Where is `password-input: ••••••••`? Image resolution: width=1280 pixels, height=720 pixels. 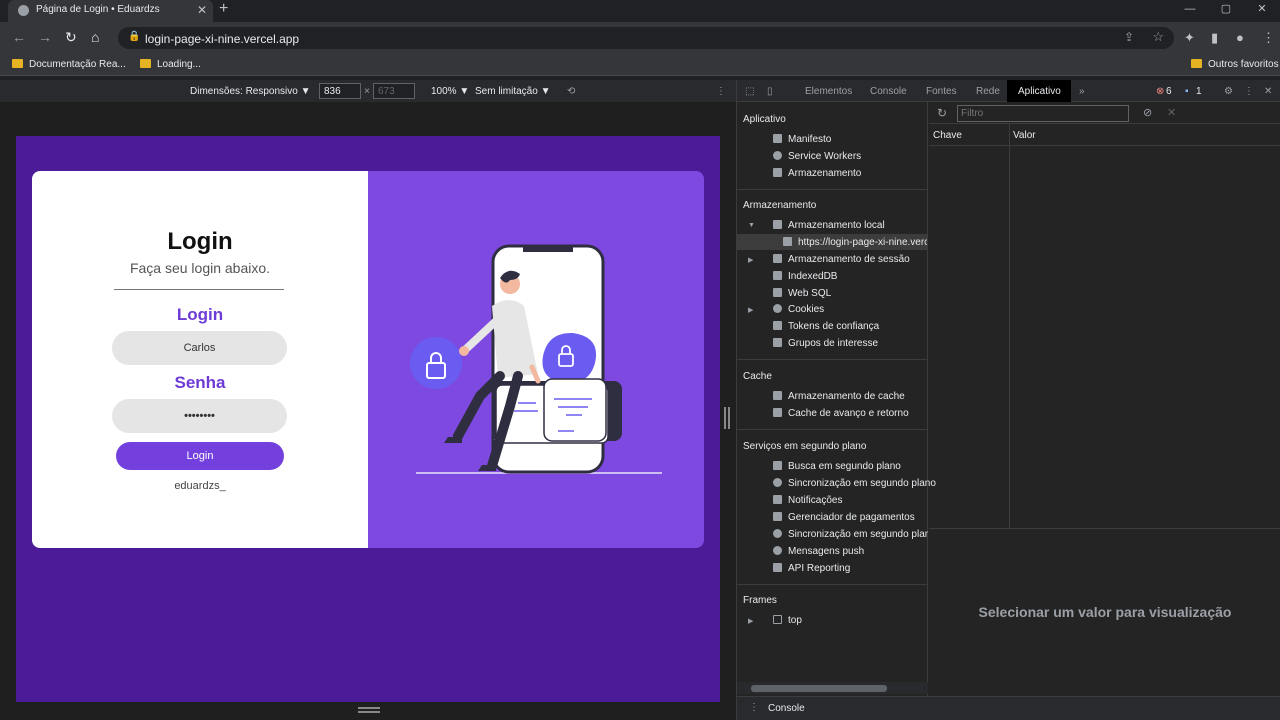
password-input: •••••••• is located at coordinates (199, 416).